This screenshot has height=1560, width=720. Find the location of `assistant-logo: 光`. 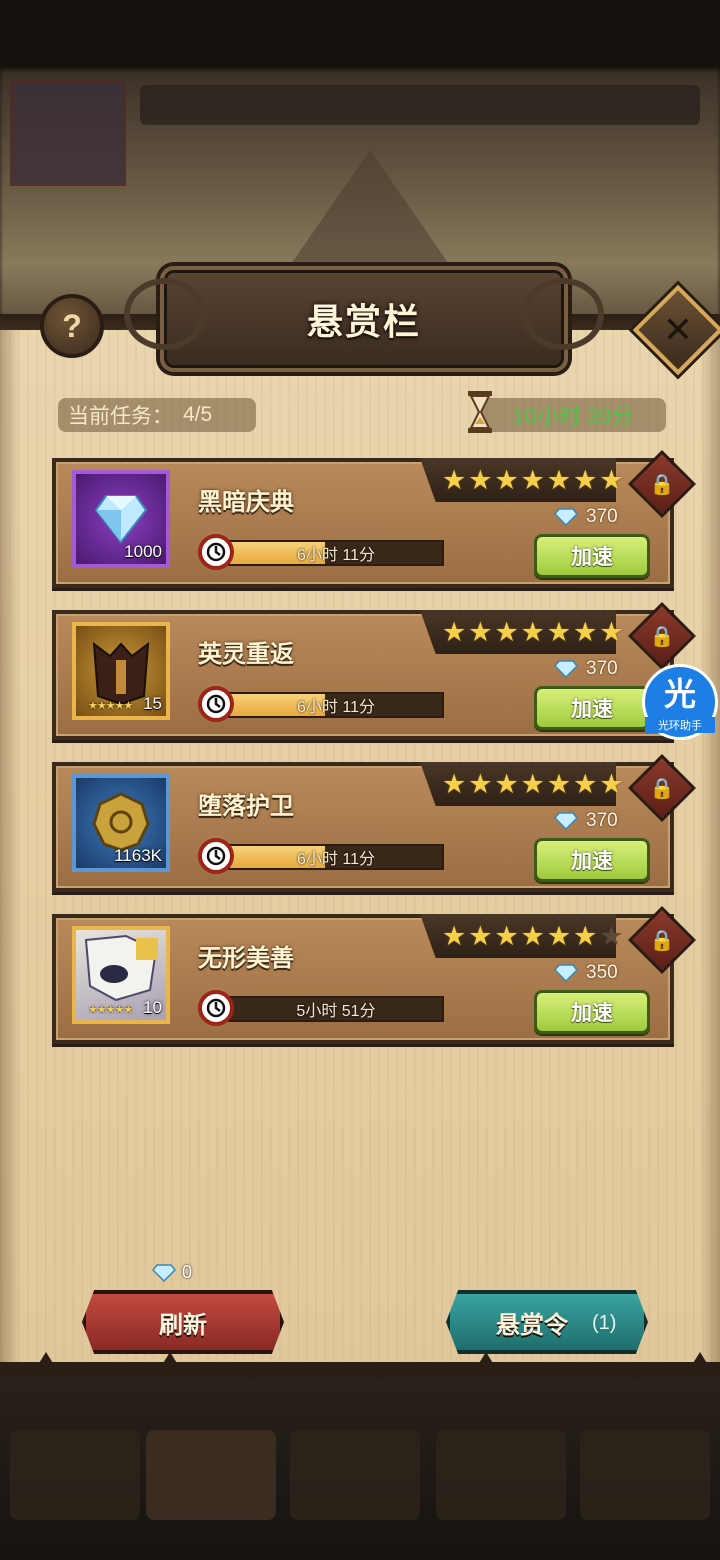

assistant-logo: 光 is located at coordinates (679, 694).